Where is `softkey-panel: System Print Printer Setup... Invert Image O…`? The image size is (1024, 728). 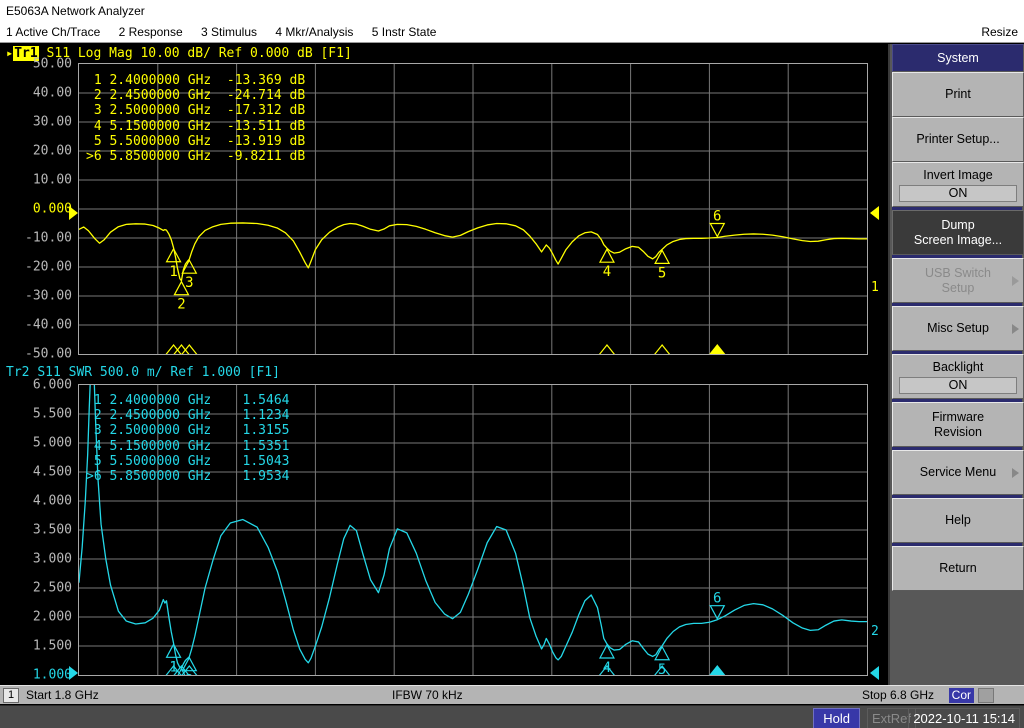
softkey-panel: System Print Printer Setup... Invert Image O… is located at coordinates (956, 364).